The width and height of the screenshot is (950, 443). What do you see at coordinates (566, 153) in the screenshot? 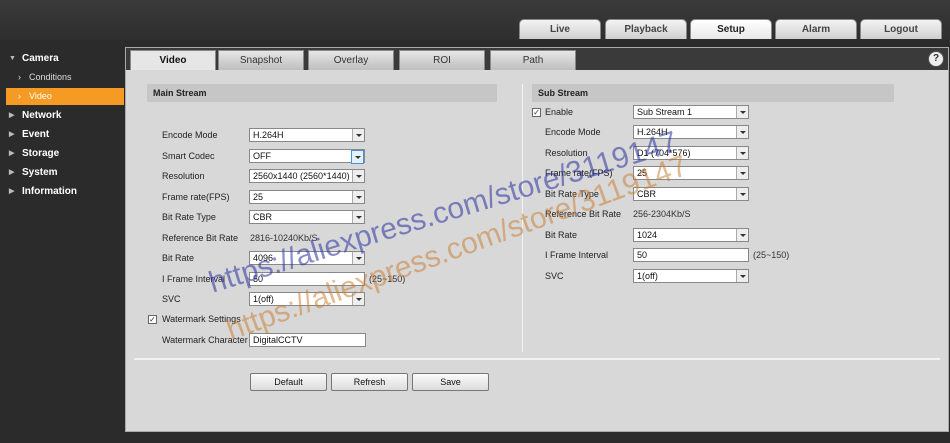
I see `sub-resolution-label: Resolution` at bounding box center [566, 153].